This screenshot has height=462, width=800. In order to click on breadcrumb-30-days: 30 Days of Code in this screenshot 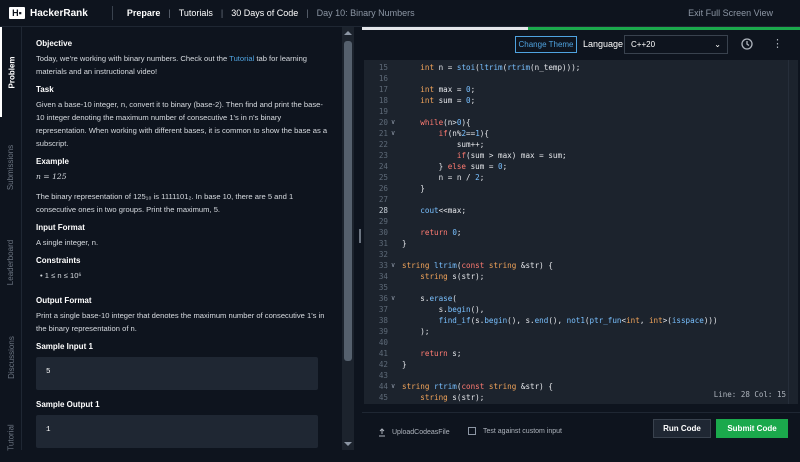, I will do `click(264, 13)`.